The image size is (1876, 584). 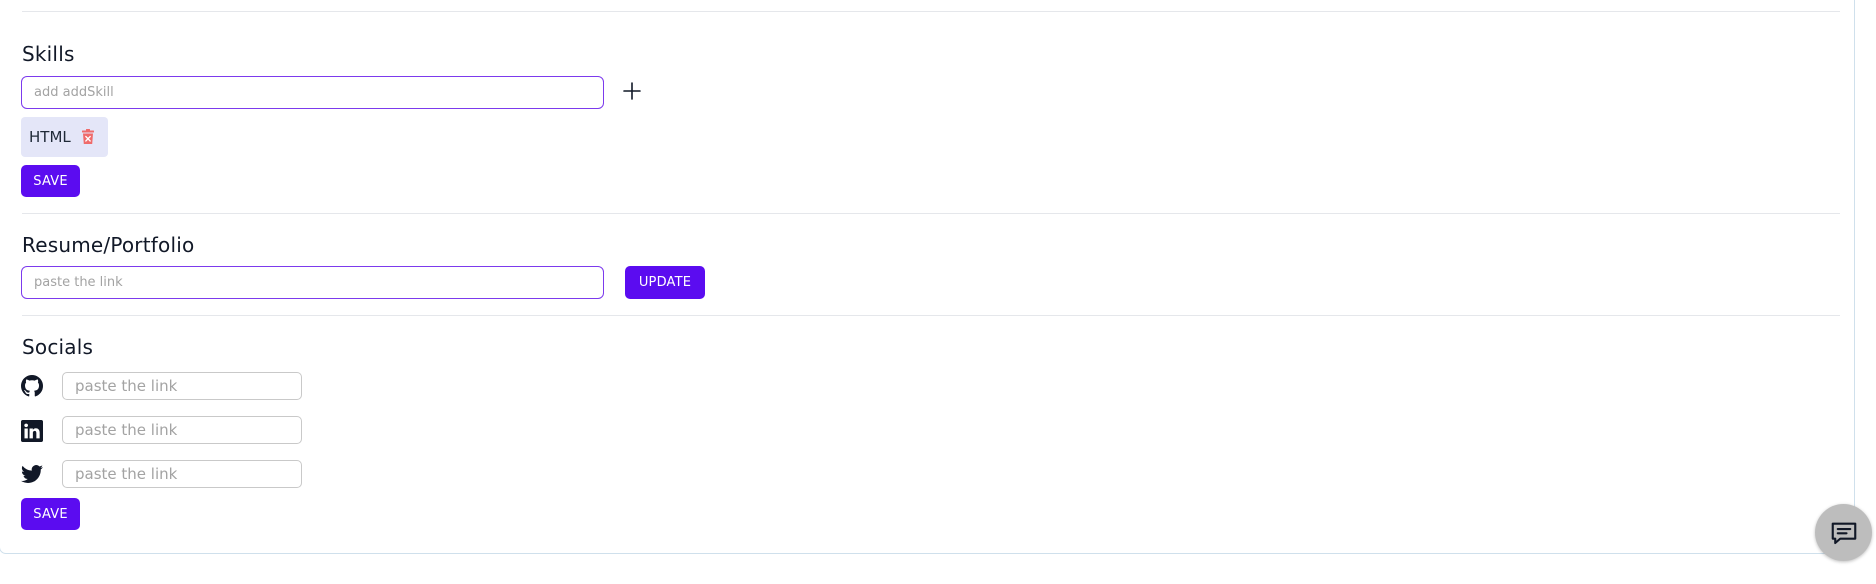 What do you see at coordinates (108, 245) in the screenshot?
I see `resume-heading: Resume/Portfolio` at bounding box center [108, 245].